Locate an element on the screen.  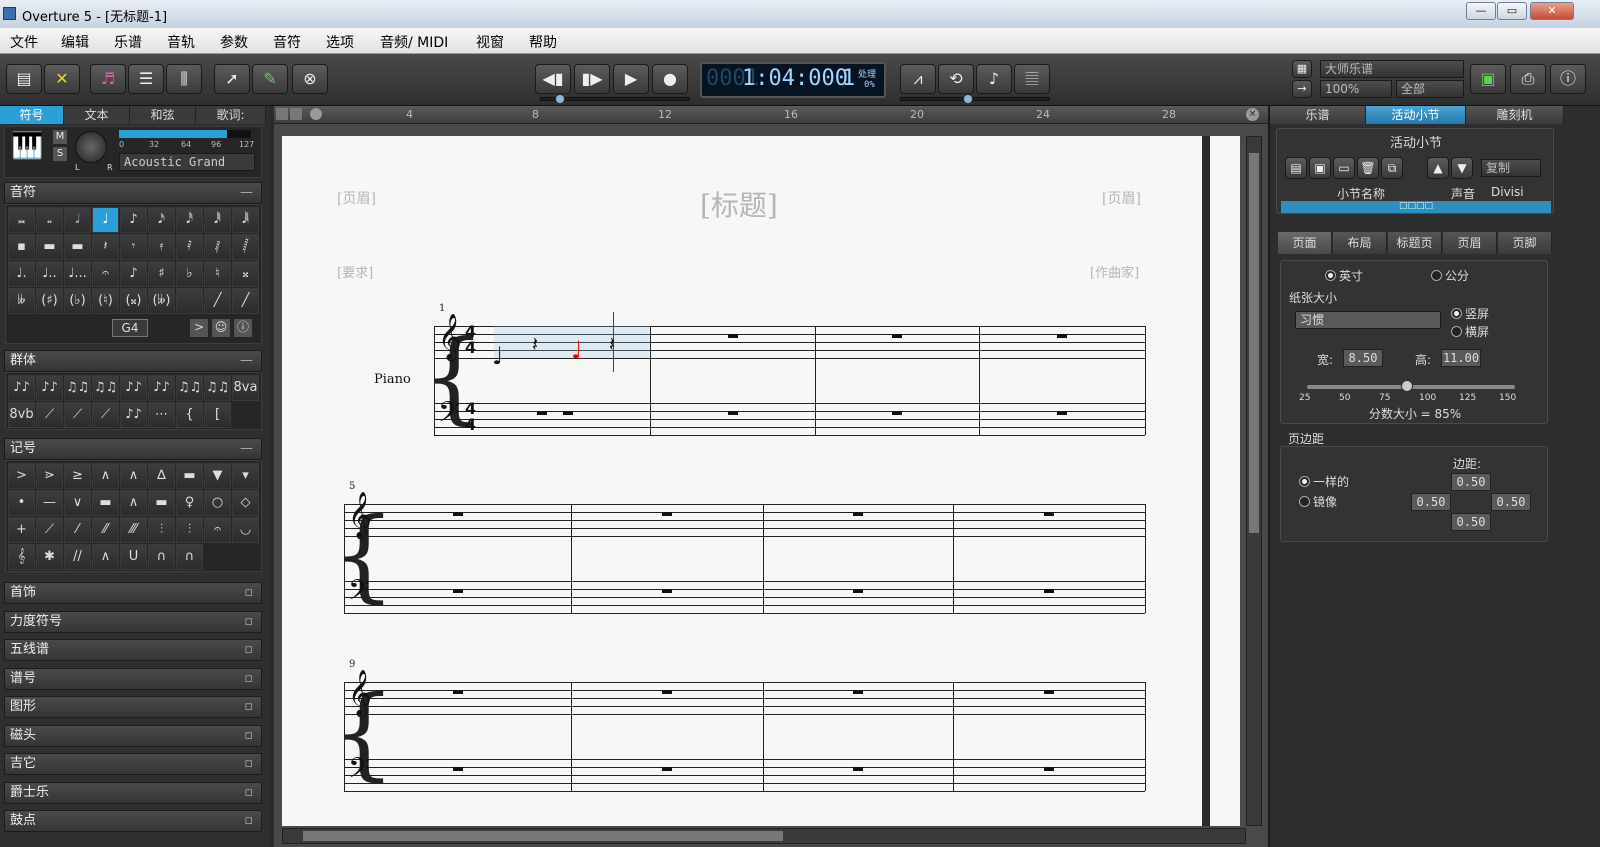
metronome-button: ⩘ is located at coordinates (918, 79).